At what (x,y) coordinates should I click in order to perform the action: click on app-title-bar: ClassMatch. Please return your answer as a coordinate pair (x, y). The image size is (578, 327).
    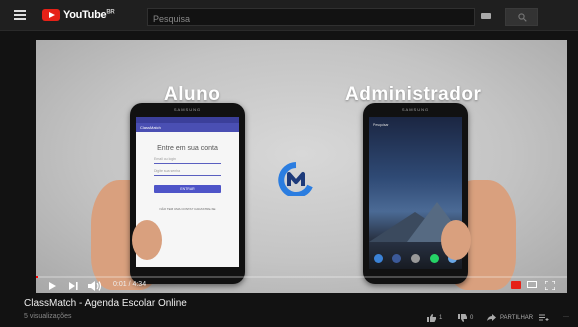
    Looking at the image, I should click on (187, 127).